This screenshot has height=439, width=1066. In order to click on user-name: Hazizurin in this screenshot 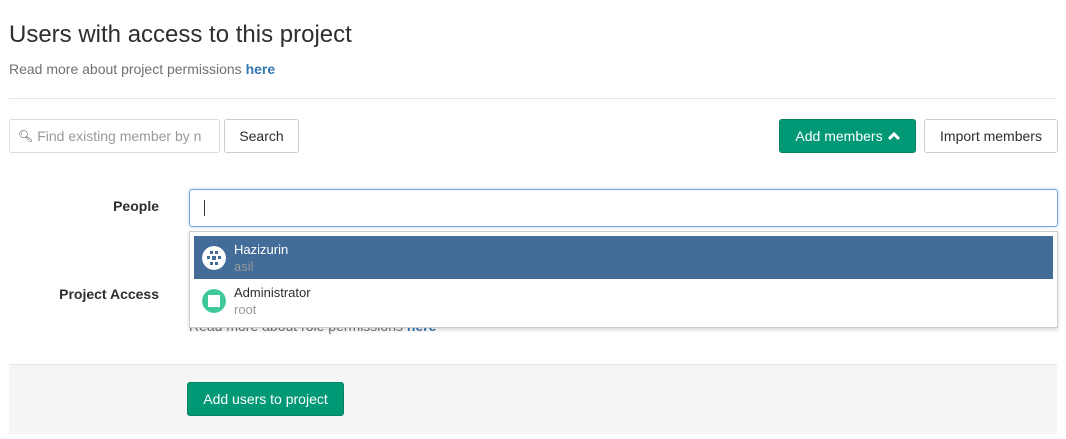, I will do `click(261, 249)`.